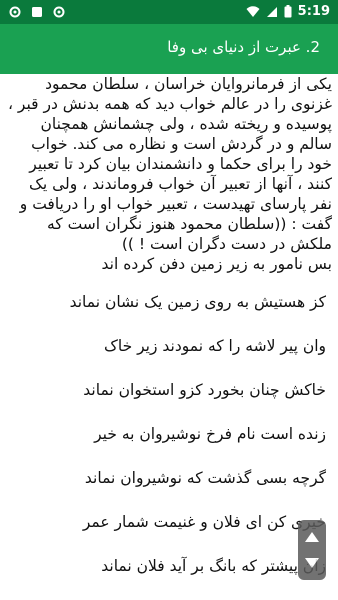 The height and width of the screenshot is (600, 338). Describe the element at coordinates (253, 11) in the screenshot. I see `wifi-icon` at that location.